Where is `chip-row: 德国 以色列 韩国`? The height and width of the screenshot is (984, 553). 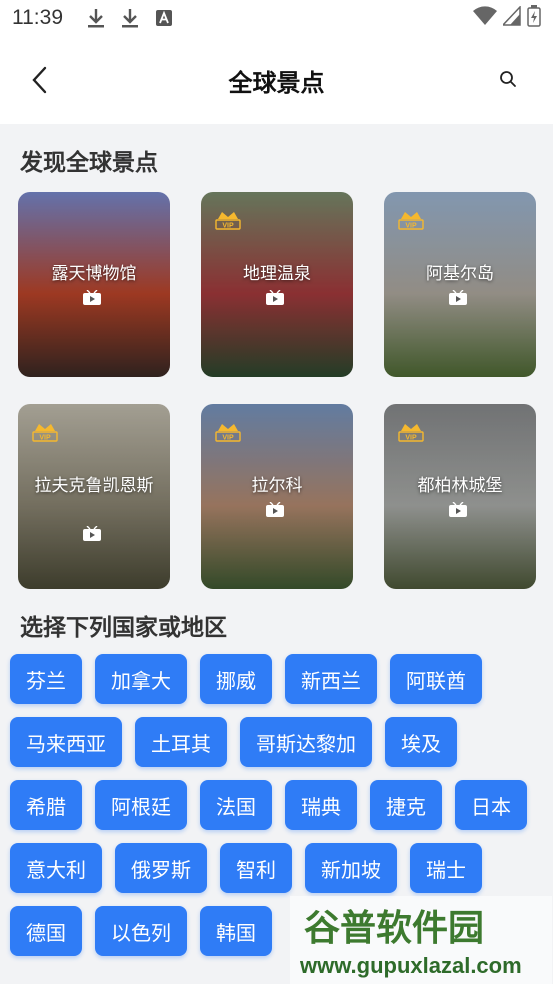 chip-row: 德国 以色列 韩国 is located at coordinates (280, 931).